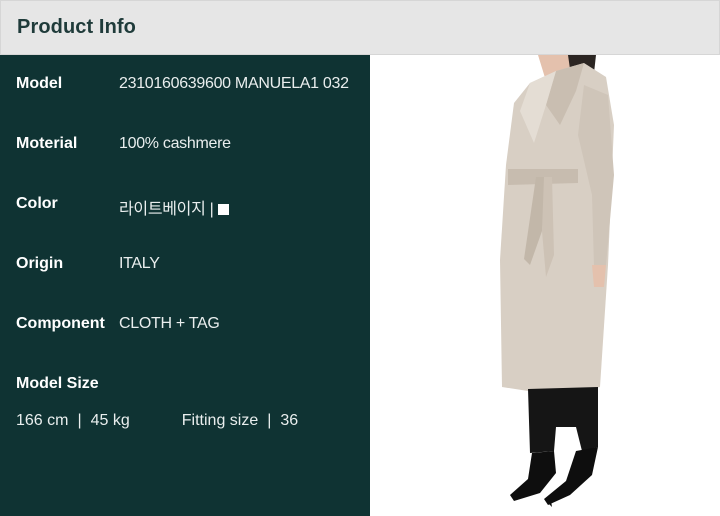  I want to click on model-size-line: 166 cm | 45 kg Fitting size | 36, so click(157, 421).